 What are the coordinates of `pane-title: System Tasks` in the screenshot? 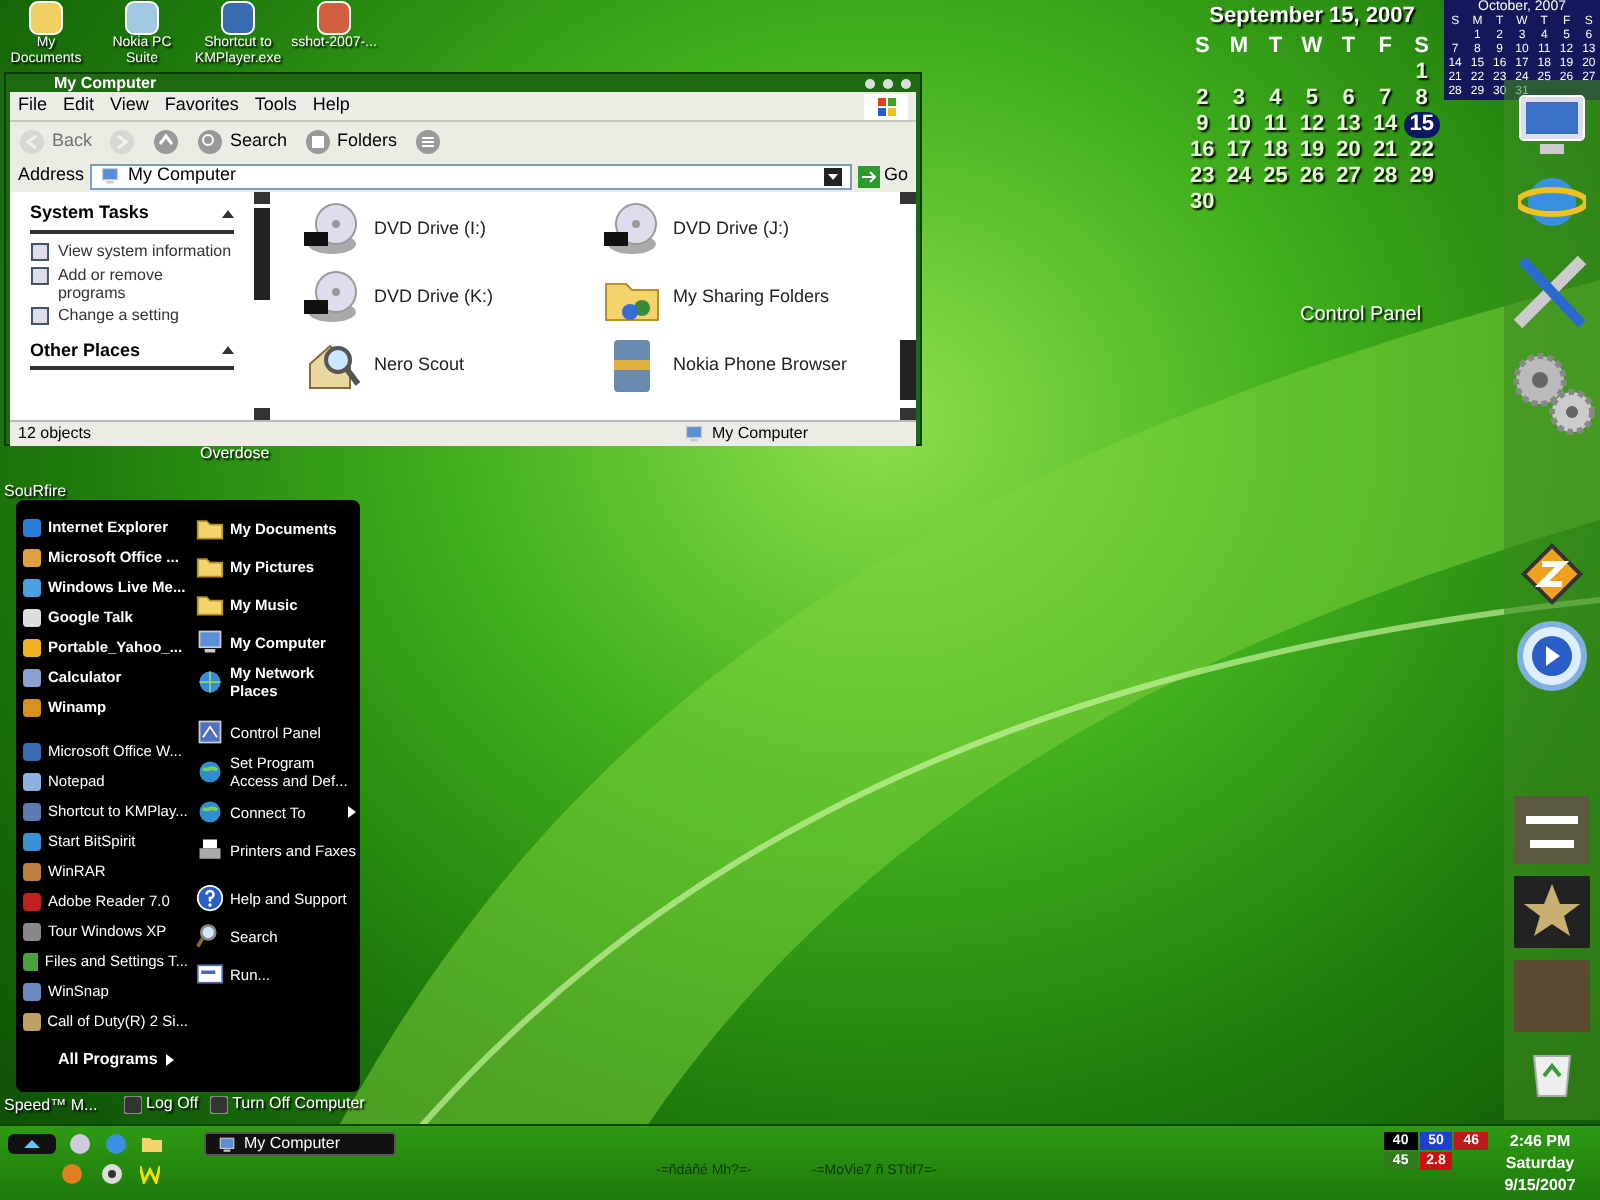 It's located at (89, 213).